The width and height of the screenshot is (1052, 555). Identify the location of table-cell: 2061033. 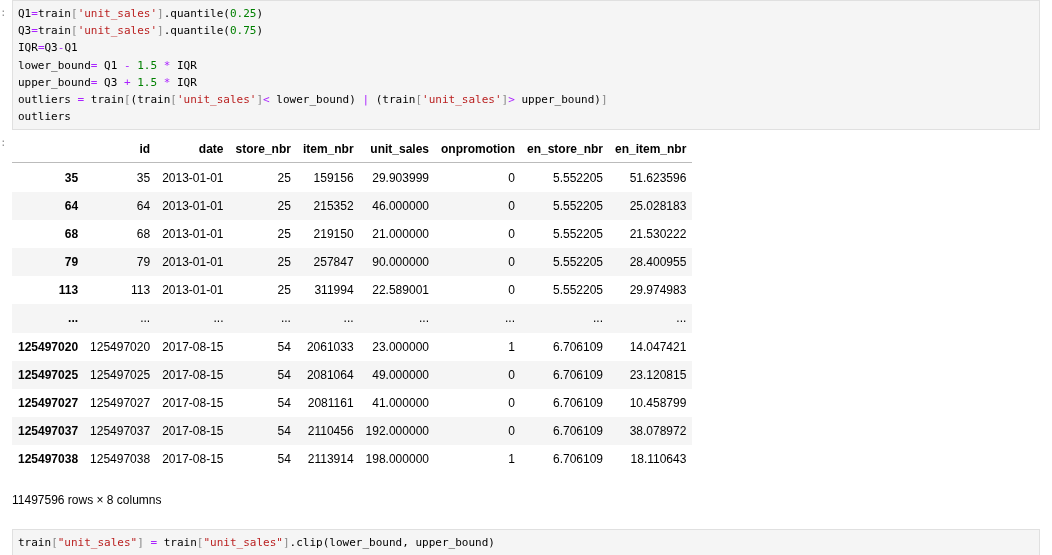
(328, 346).